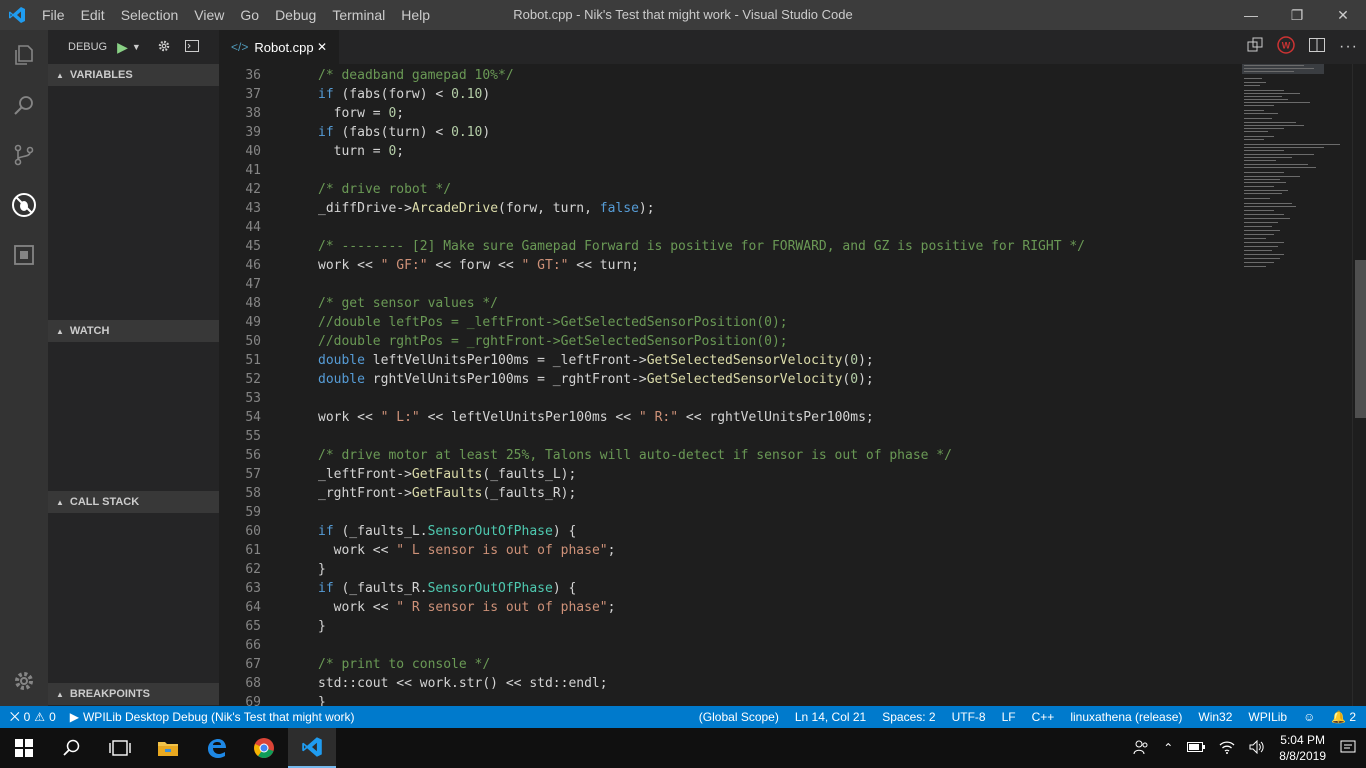 This screenshot has height=768, width=1366. What do you see at coordinates (415, 15) in the screenshot?
I see `menu-item-help: Help` at bounding box center [415, 15].